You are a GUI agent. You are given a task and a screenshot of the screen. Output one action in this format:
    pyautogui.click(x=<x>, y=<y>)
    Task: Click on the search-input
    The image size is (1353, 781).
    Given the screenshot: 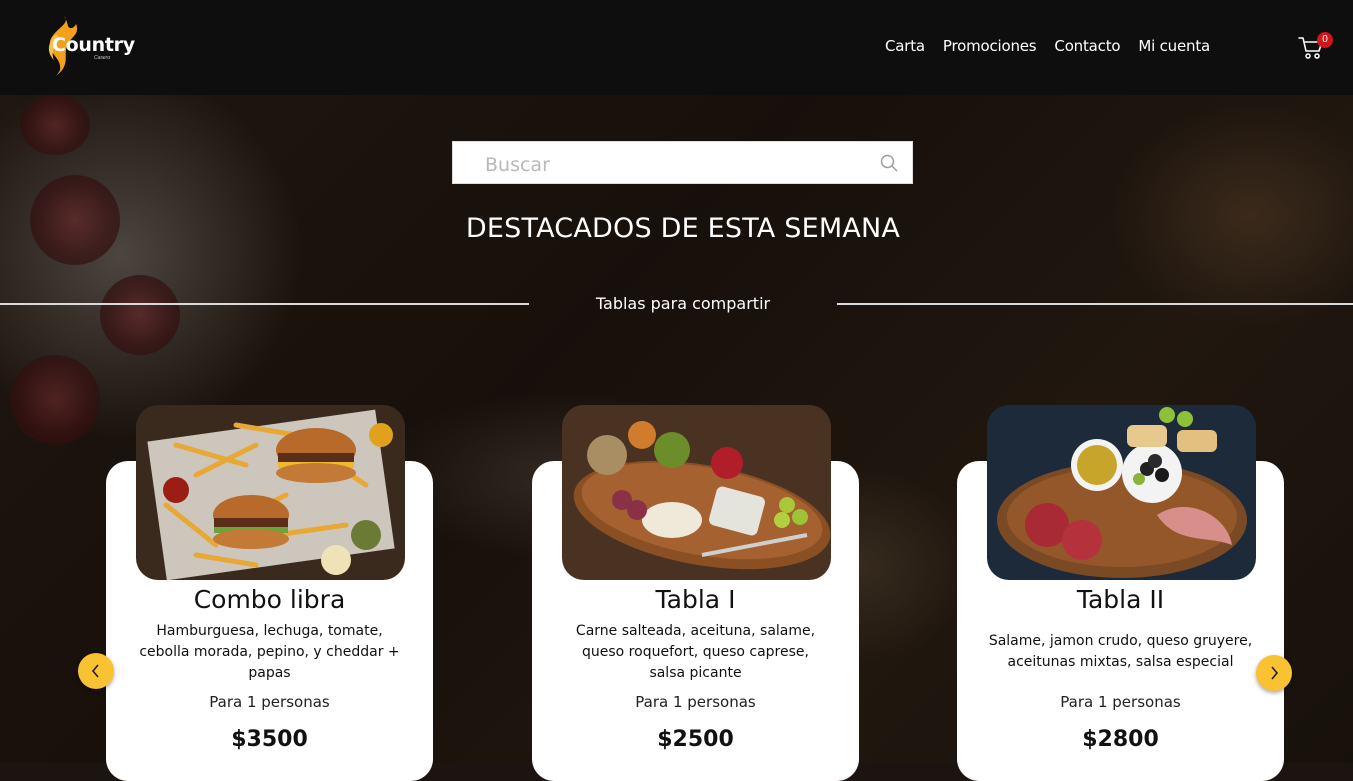 What is the action you would take?
    pyautogui.click(x=675, y=165)
    